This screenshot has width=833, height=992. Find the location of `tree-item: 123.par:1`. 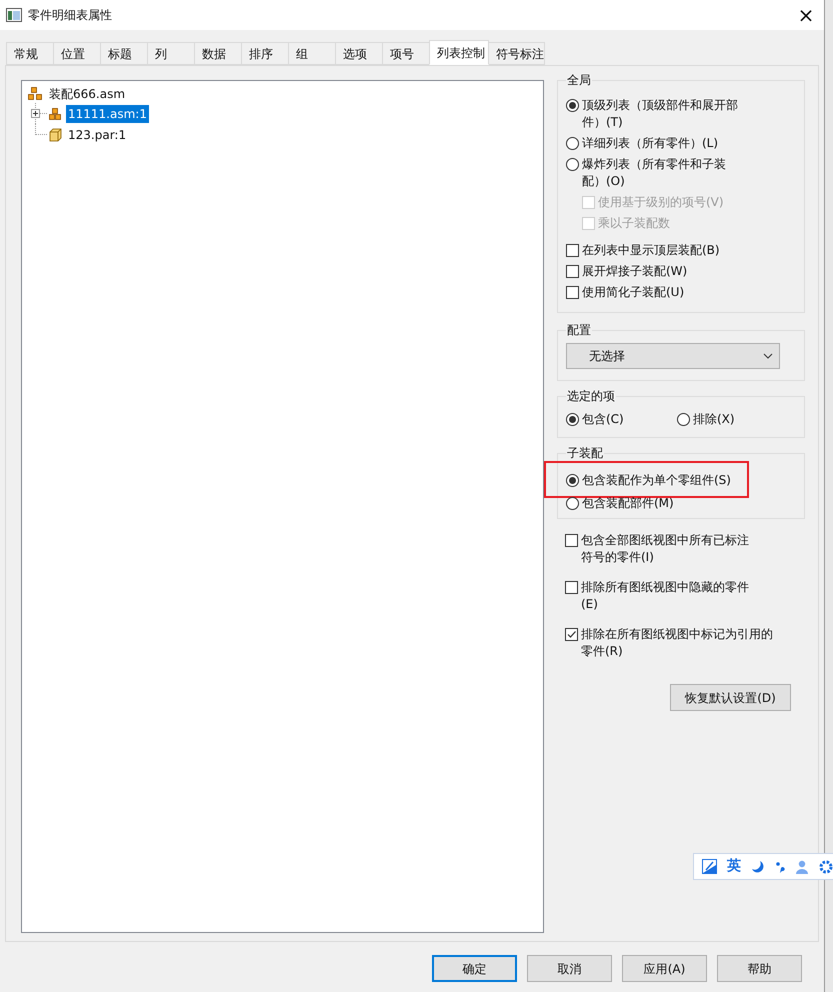

tree-item: 123.par:1 is located at coordinates (97, 135).